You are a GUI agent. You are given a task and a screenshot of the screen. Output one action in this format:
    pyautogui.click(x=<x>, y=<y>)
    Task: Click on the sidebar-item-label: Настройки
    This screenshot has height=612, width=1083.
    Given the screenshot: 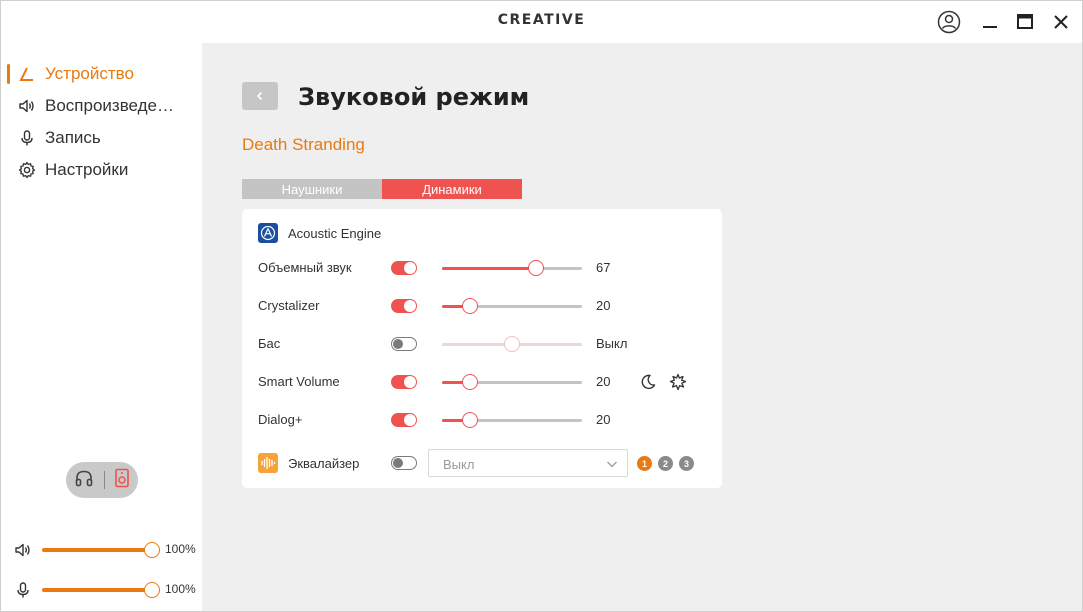 What is the action you would take?
    pyautogui.click(x=87, y=169)
    